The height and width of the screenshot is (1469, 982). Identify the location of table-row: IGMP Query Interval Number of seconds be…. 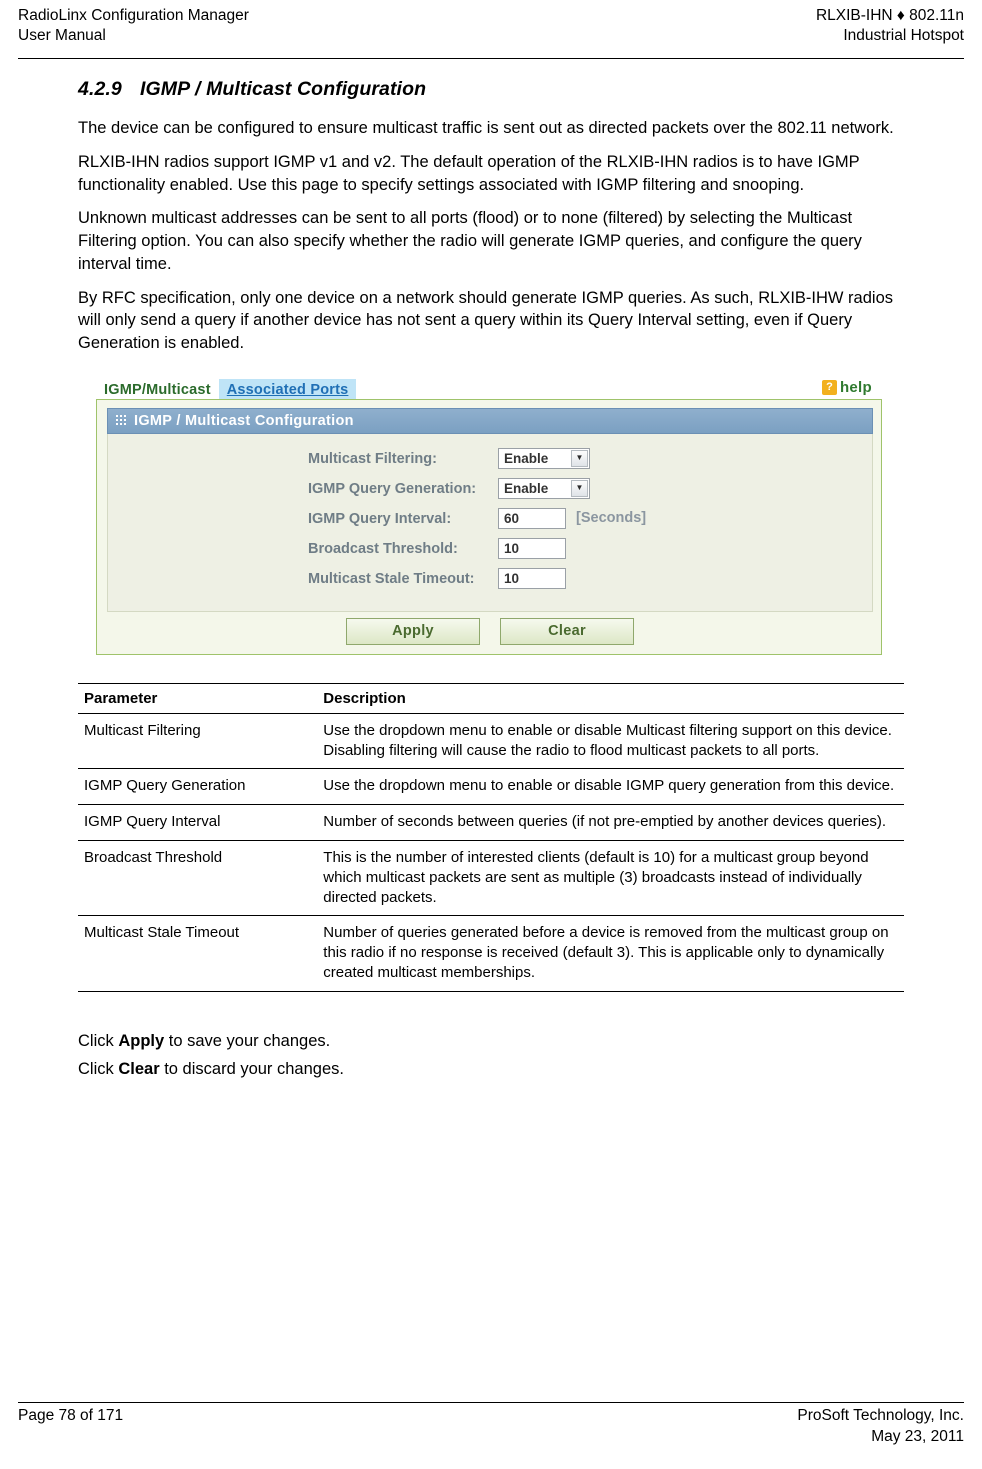
(491, 823).